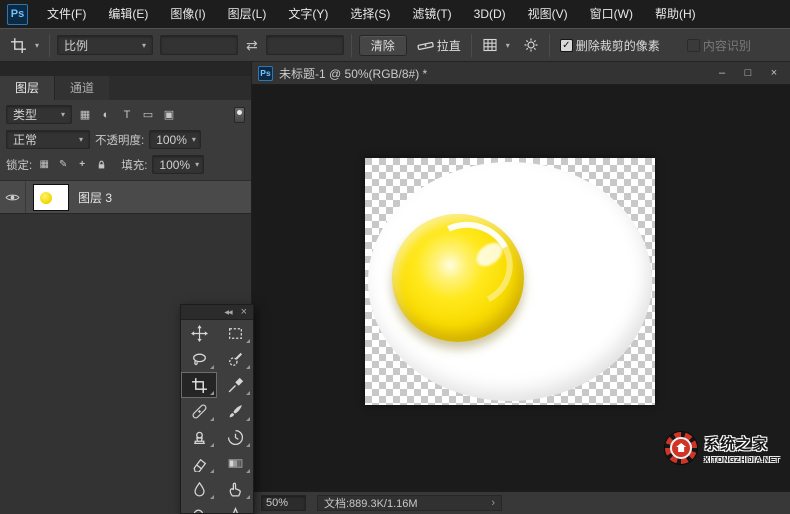 The height and width of the screenshot is (514, 790). Describe the element at coordinates (490, 45) in the screenshot. I see `grid-overlay-icon` at that location.